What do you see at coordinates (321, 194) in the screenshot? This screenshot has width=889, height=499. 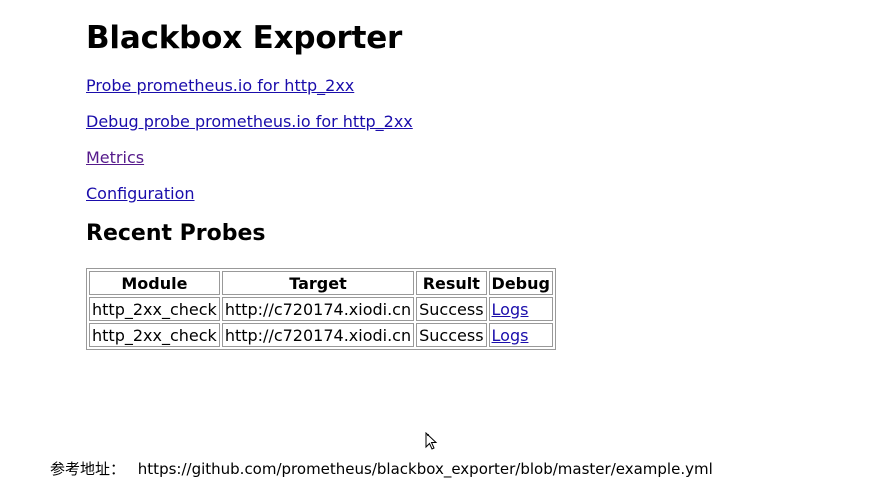 I see `link-item: Configuration` at bounding box center [321, 194].